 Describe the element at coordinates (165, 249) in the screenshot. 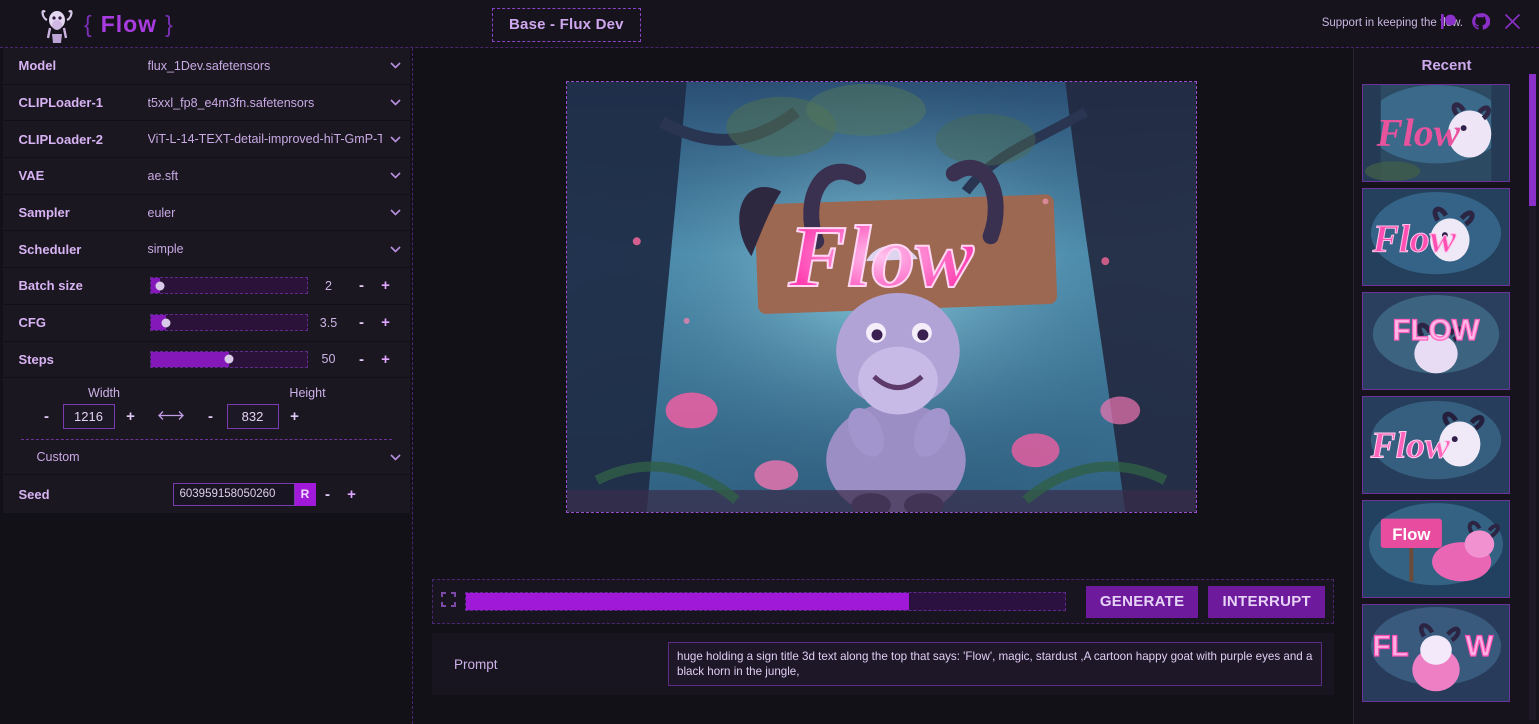

I see `value-scheduler: simple` at that location.